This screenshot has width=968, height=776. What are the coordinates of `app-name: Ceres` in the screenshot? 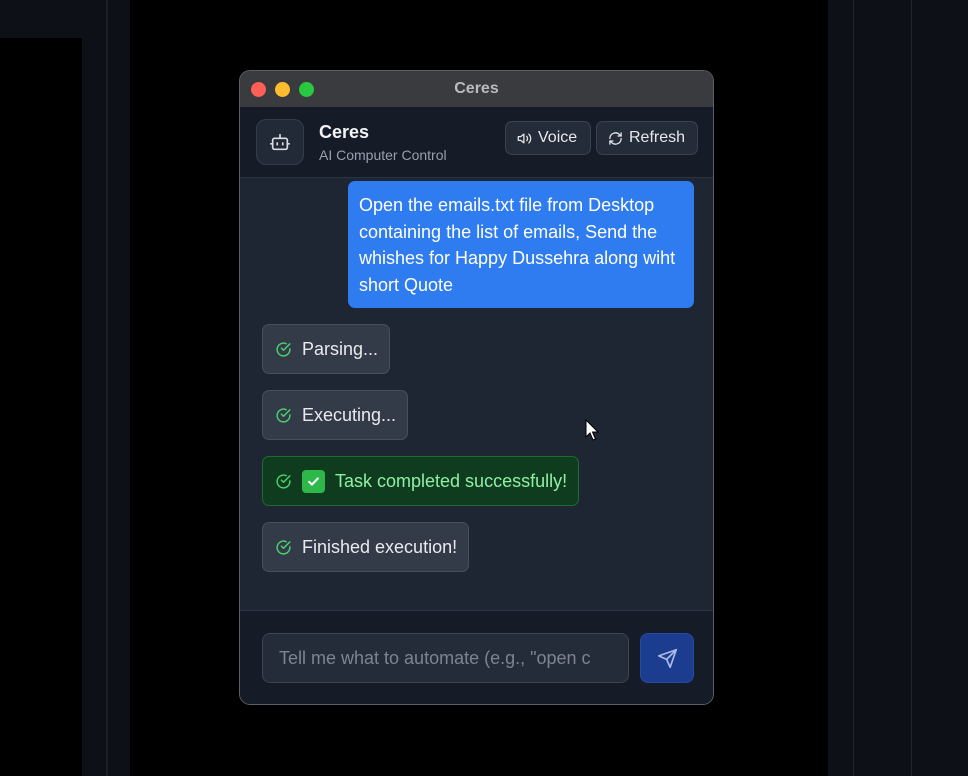 It's located at (344, 131).